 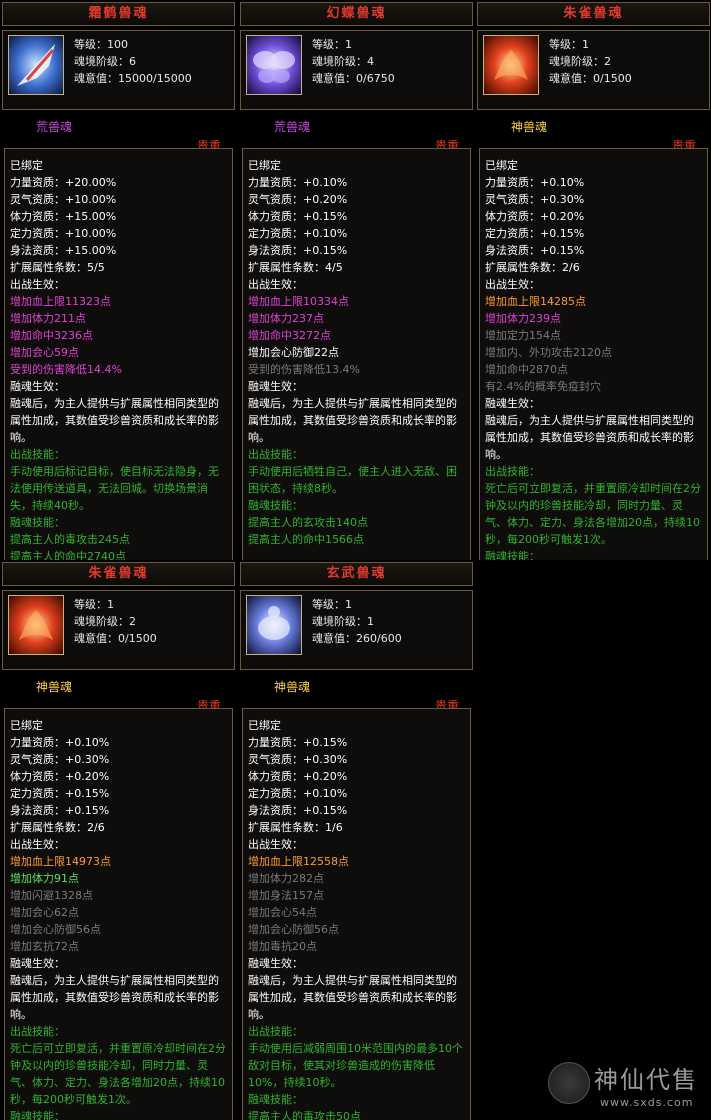 I want to click on stat-line: 增加命中2870点, so click(x=526, y=369).